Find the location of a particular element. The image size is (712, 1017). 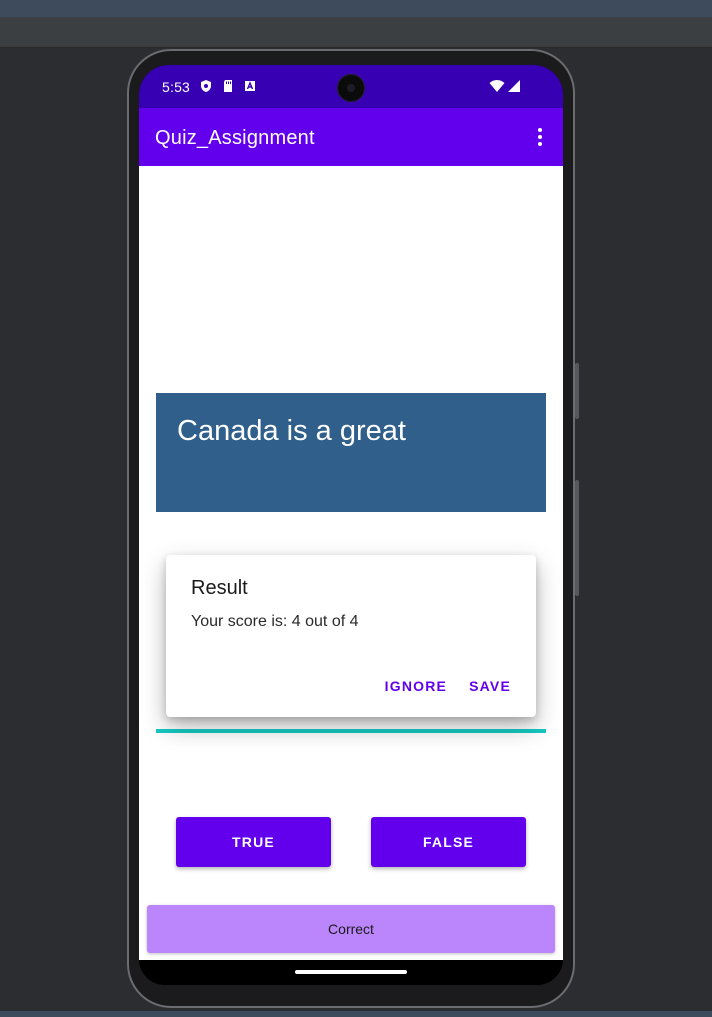

status-system-icons is located at coordinates (505, 86).